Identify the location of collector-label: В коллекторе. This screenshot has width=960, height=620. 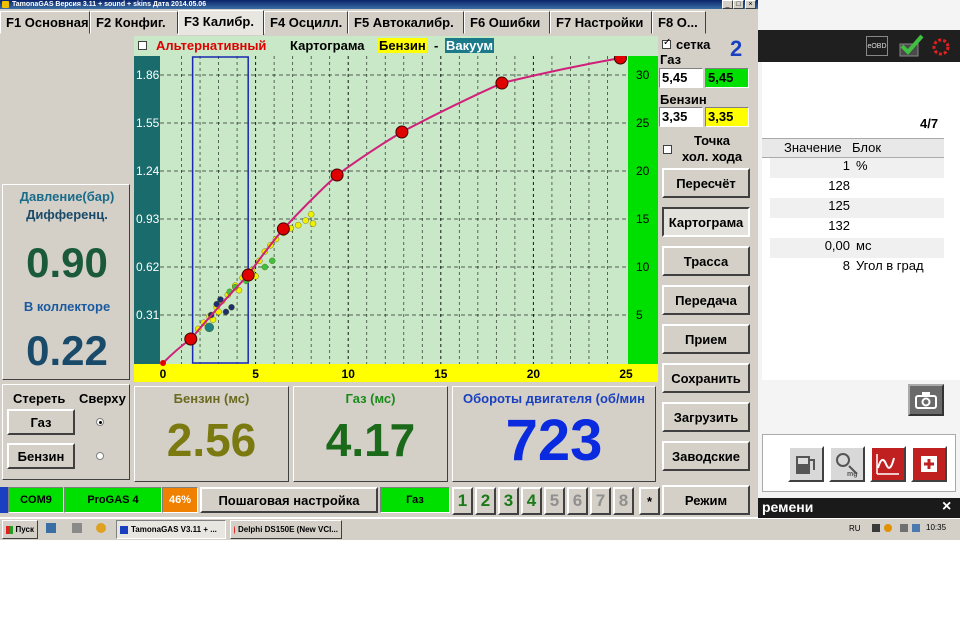
(67, 306).